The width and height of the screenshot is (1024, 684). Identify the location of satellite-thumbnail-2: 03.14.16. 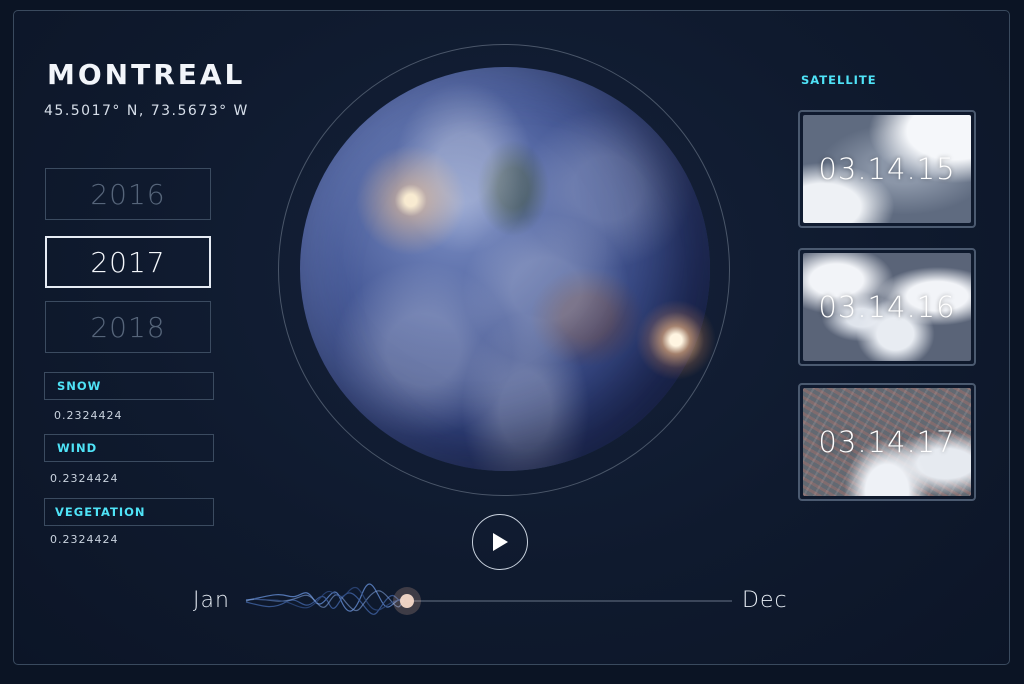
(887, 307).